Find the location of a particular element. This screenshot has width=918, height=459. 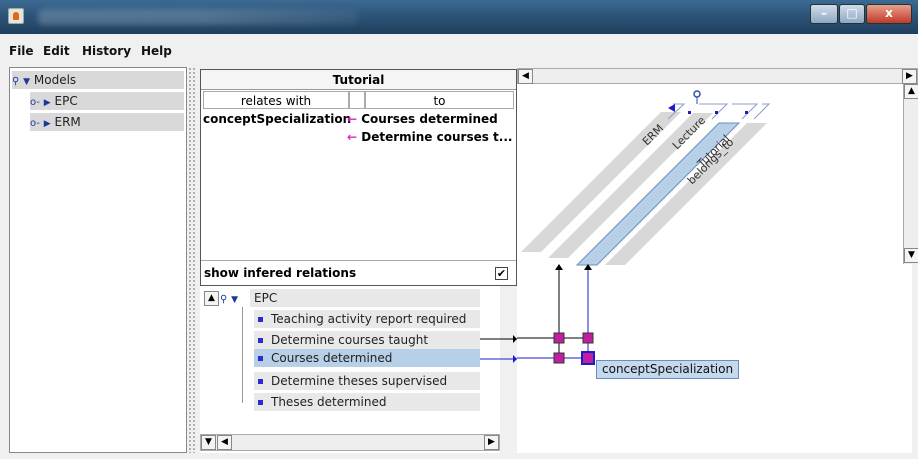

split-pane-divider is located at coordinates (192, 260).